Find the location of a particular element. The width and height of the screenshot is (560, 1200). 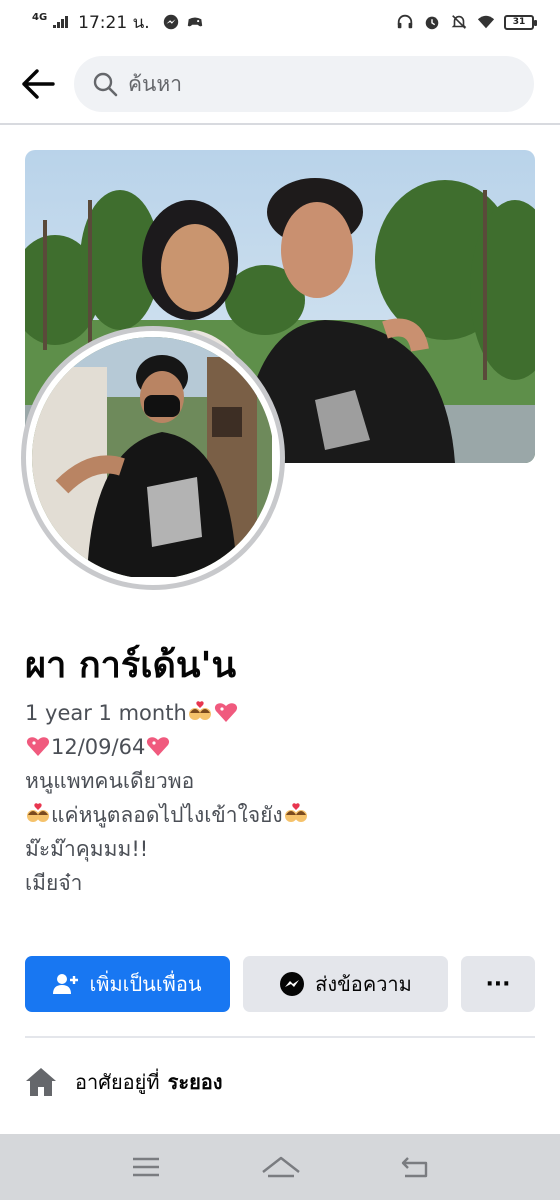

profile-actions: เพิ่มเป็นเพื่อน ส่งข้อความ ··· is located at coordinates (280, 984).